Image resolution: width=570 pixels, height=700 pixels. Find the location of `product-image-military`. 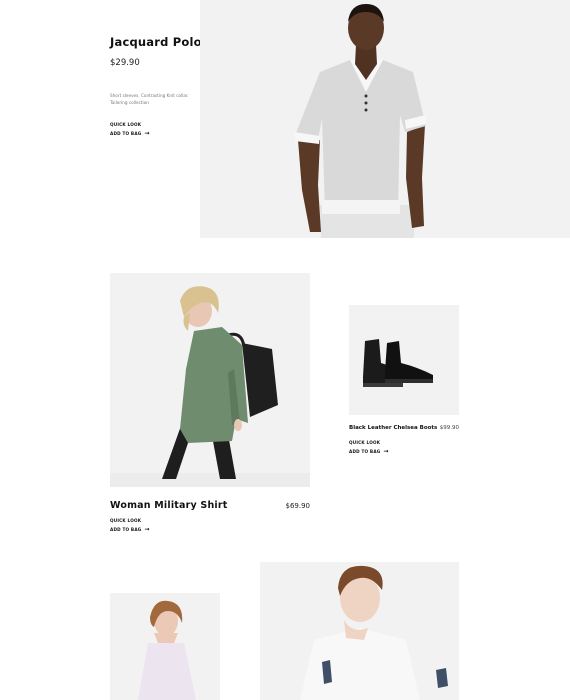

product-image-military is located at coordinates (210, 380).